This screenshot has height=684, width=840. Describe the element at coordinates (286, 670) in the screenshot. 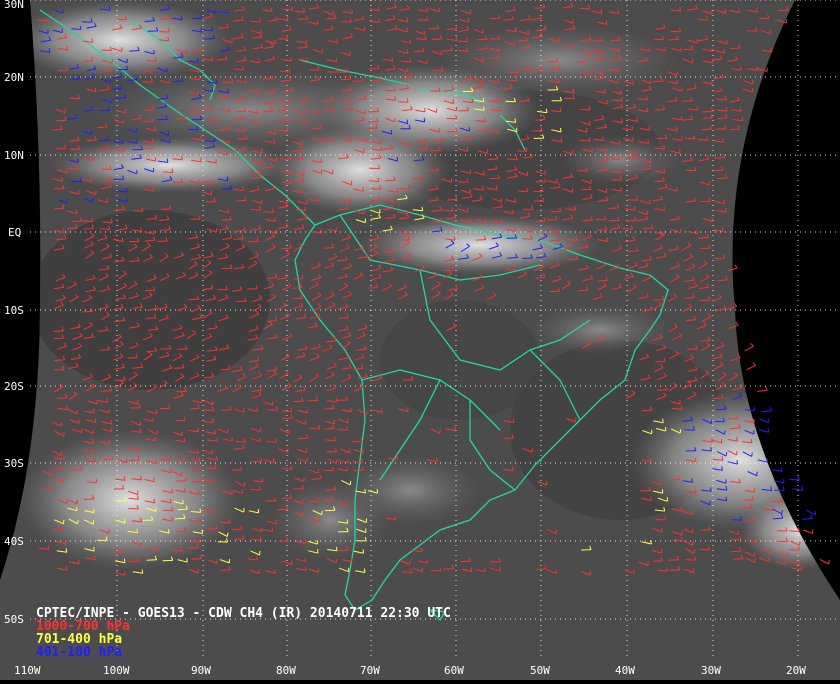

I see `lon-label: 80W` at that location.